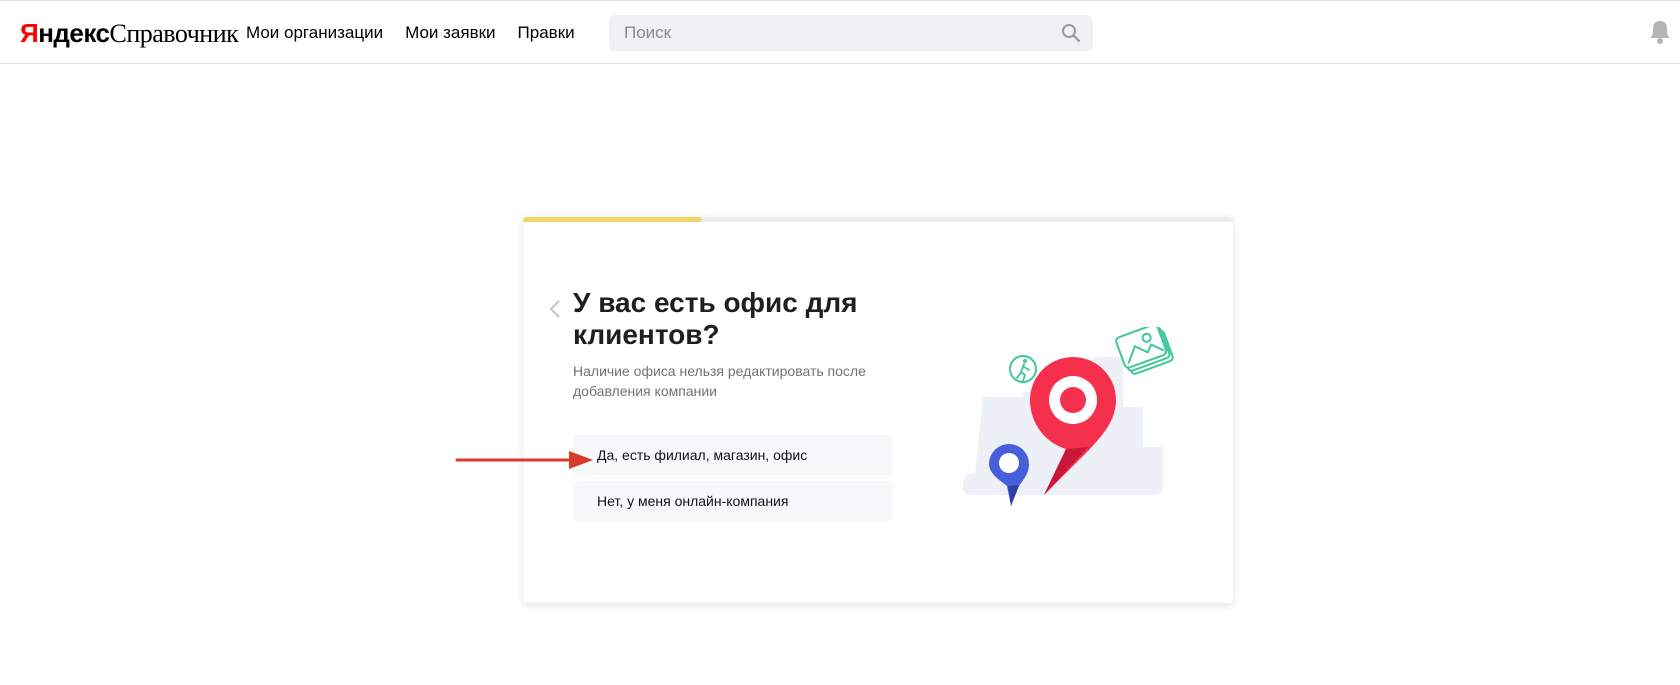 Image resolution: width=1680 pixels, height=685 pixels. Describe the element at coordinates (1071, 33) in the screenshot. I see `search-icon` at that location.